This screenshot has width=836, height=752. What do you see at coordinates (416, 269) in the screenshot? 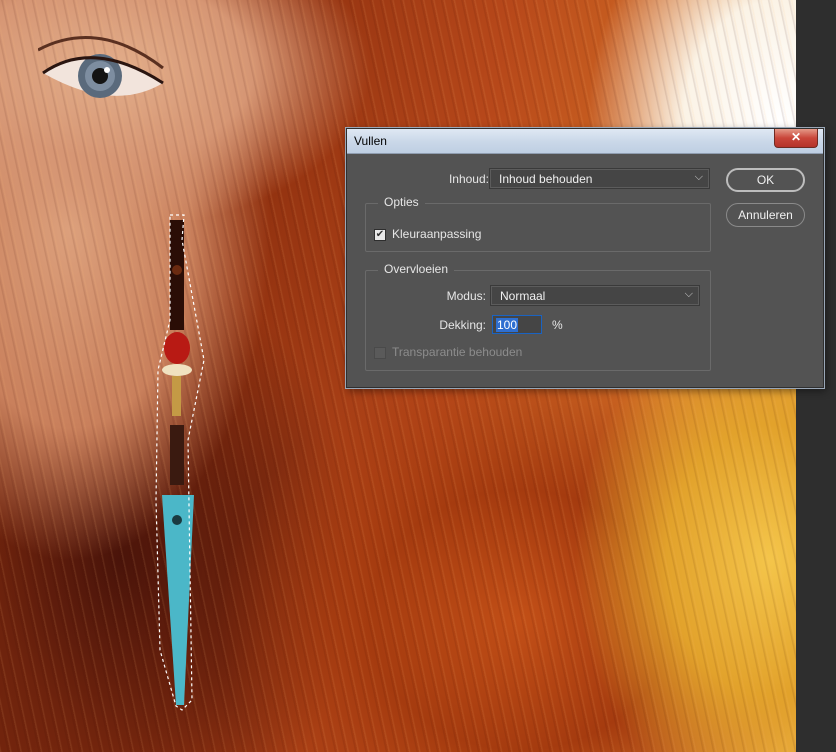
I see `blending-legend: Overvloeien` at bounding box center [416, 269].